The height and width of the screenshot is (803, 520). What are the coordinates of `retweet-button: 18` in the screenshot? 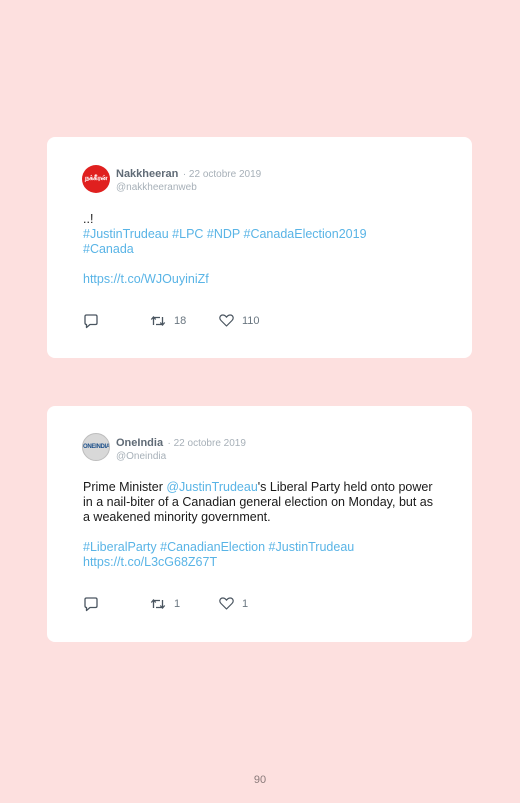 It's located at (168, 321).